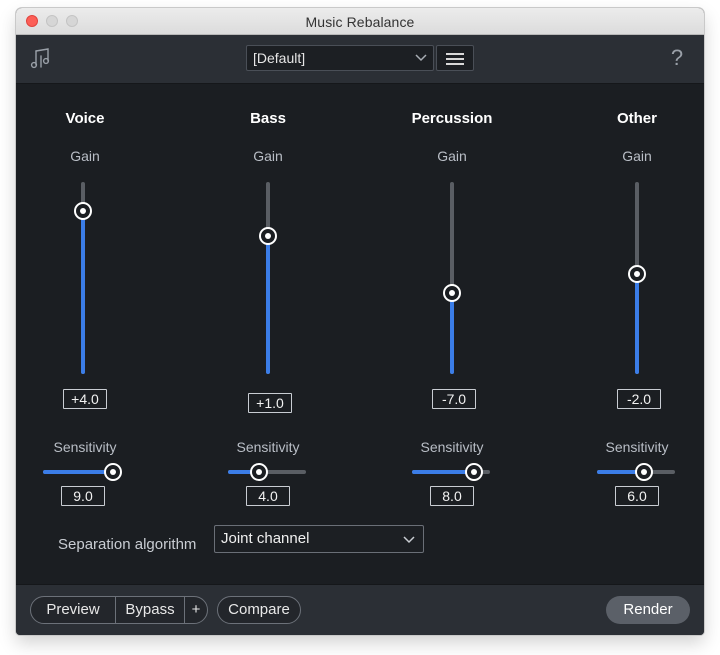  I want to click on gain-value: -2.0, so click(639, 399).